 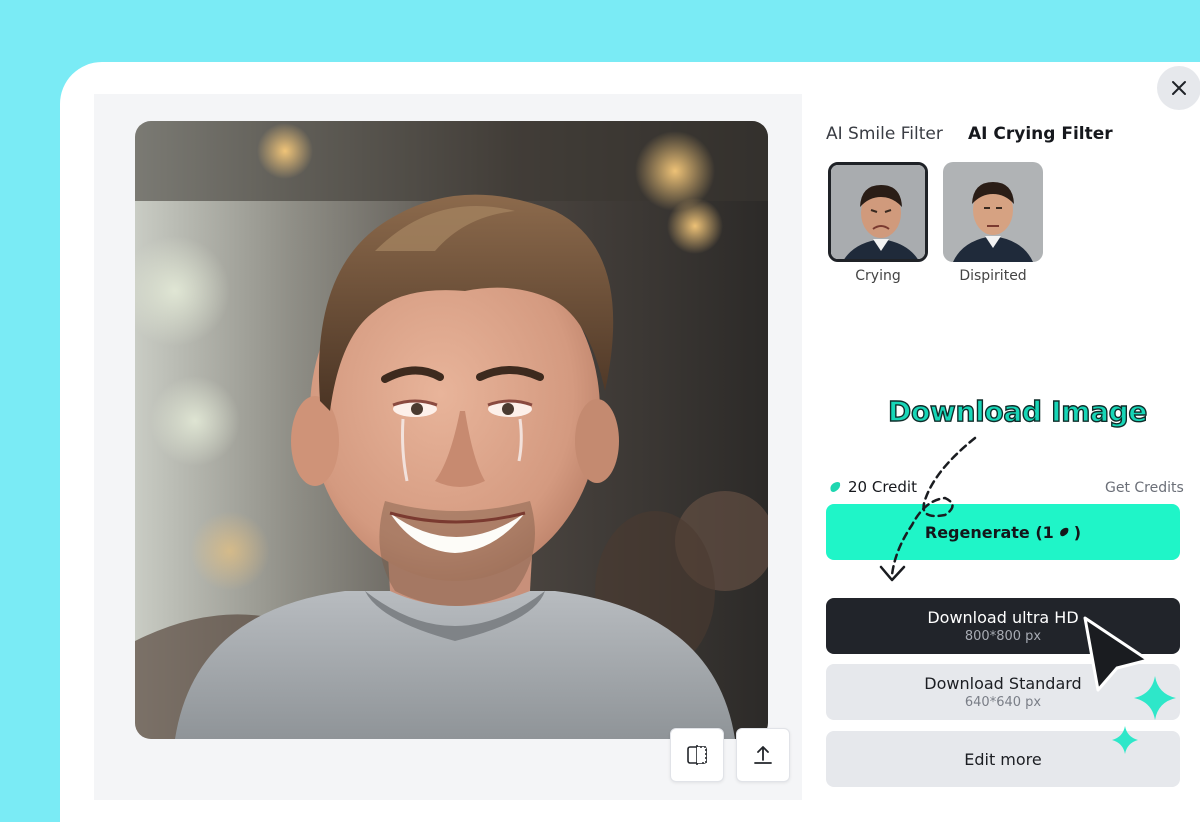 I want to click on download-standard-label: Download Standard, so click(x=1003, y=683).